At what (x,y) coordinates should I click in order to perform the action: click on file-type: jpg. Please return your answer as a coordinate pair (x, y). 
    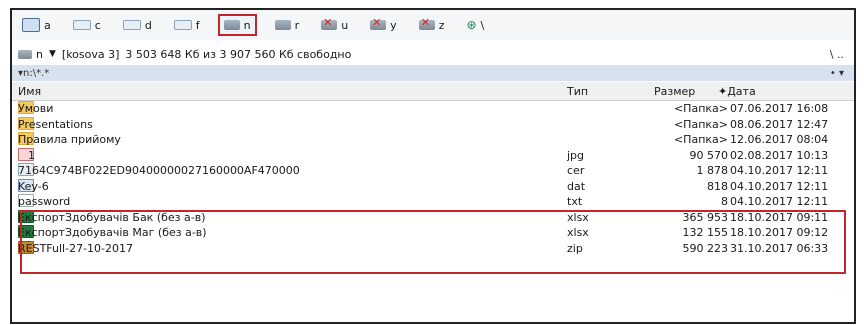
    Looking at the image, I should click on (576, 155).